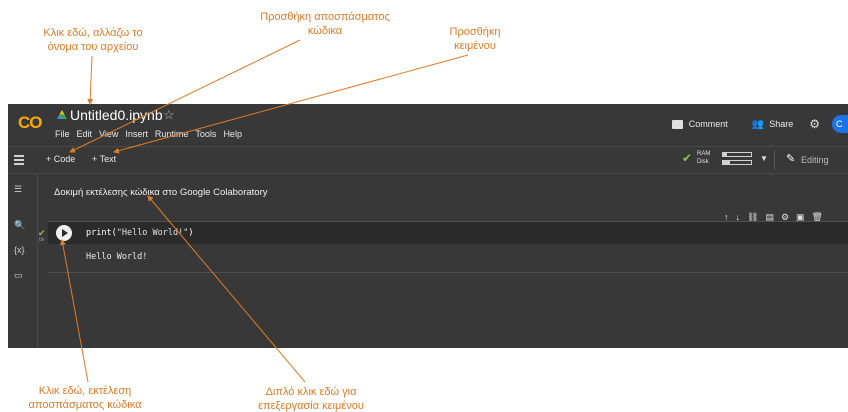 This screenshot has width=848, height=412. I want to click on code-cell: ✔ 0s print("Hello World!"), so click(443, 232).